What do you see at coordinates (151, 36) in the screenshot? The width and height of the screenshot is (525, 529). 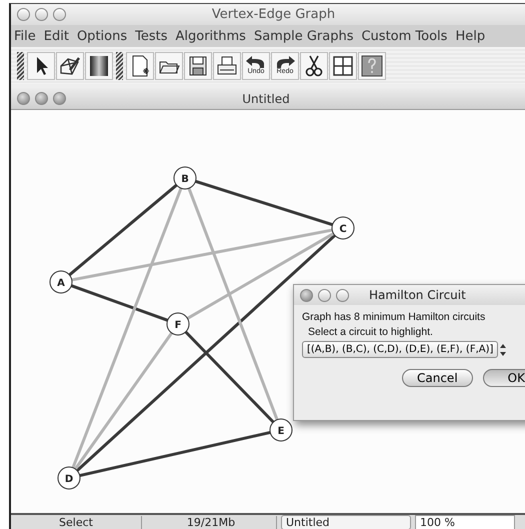 I see `menu-item: Tests` at bounding box center [151, 36].